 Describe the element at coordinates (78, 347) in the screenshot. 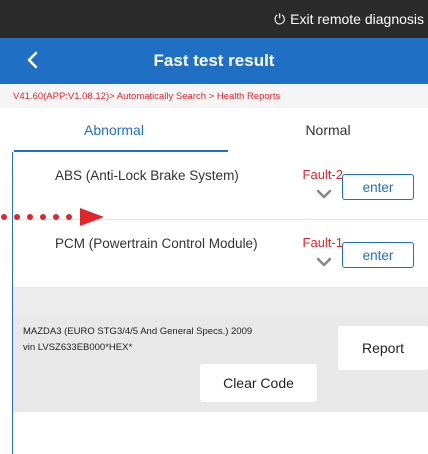

I see `vehicle-vin: vin LVSZ633EB000*HEX*` at that location.